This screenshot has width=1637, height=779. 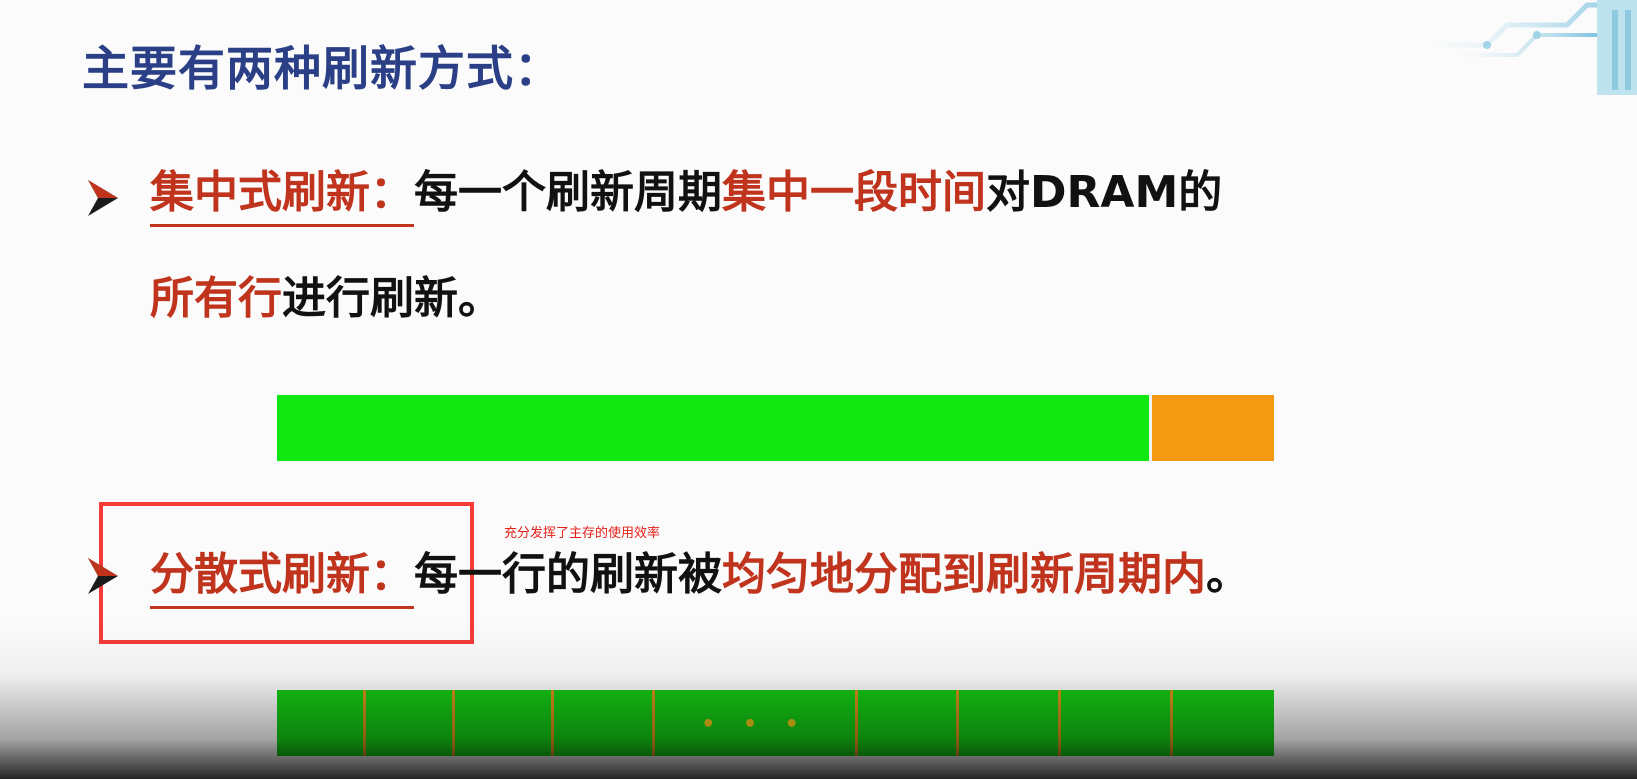 What do you see at coordinates (582, 533) in the screenshot?
I see `annotation-note: 充分发挥了主存的使用效率` at bounding box center [582, 533].